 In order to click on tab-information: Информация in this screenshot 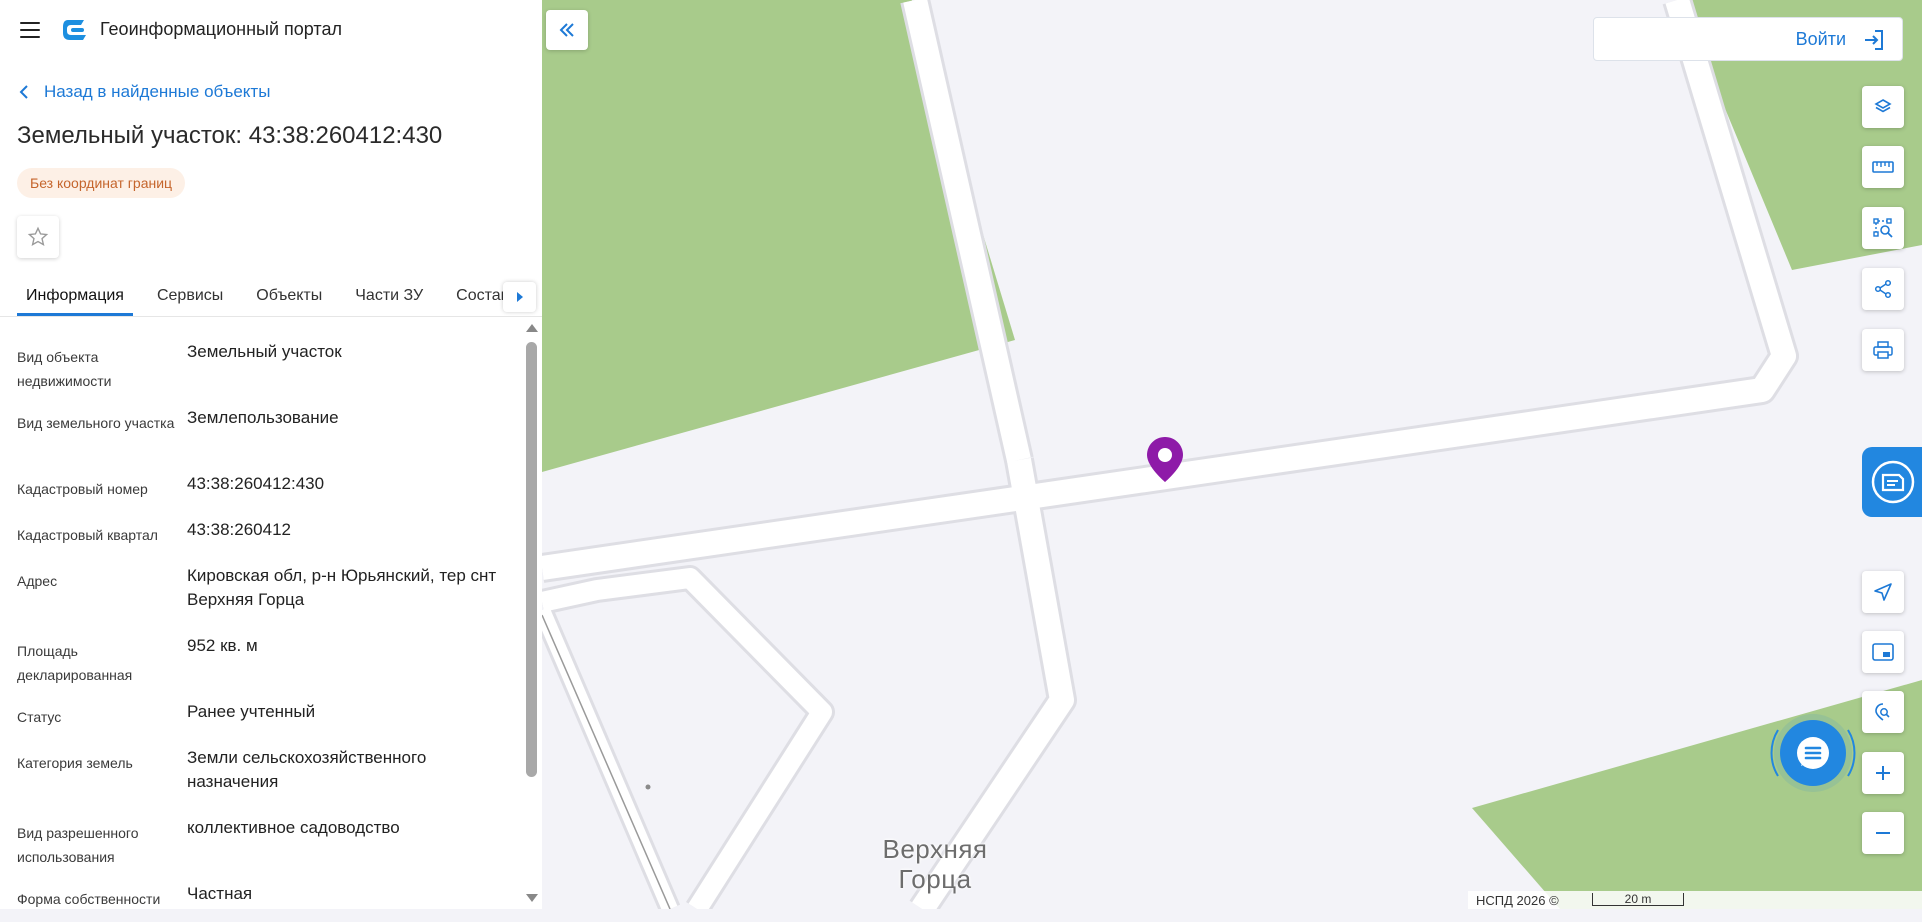, I will do `click(75, 298)`.